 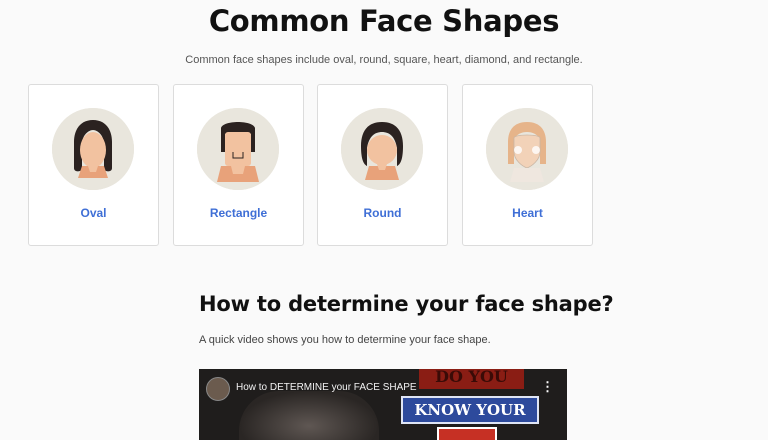 I want to click on round-face-icon, so click(x=382, y=149).